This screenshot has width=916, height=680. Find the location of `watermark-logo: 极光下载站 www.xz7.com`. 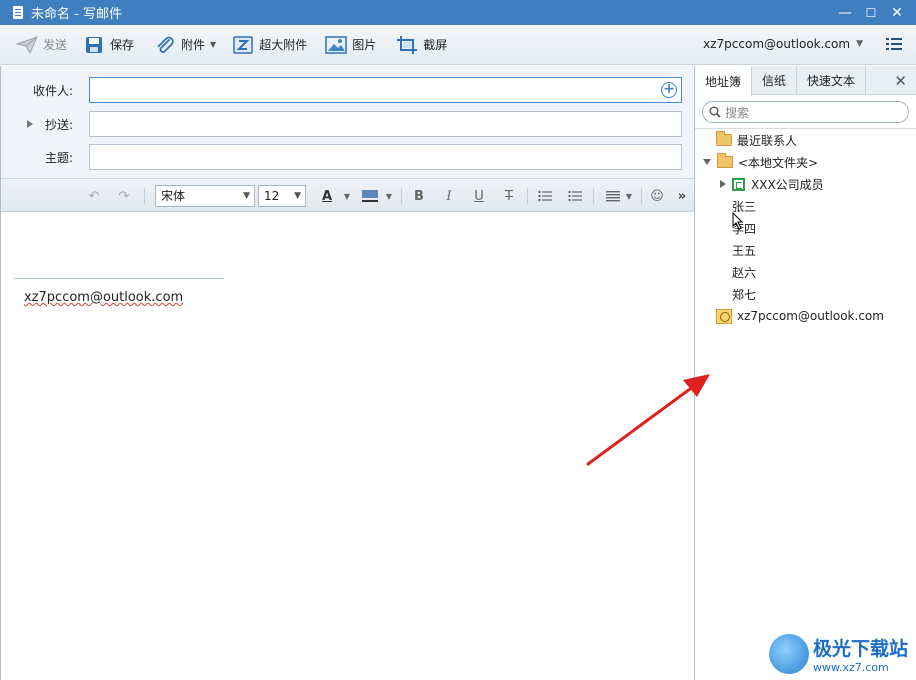

watermark-logo: 极光下载站 www.xz7.com is located at coordinates (838, 654).